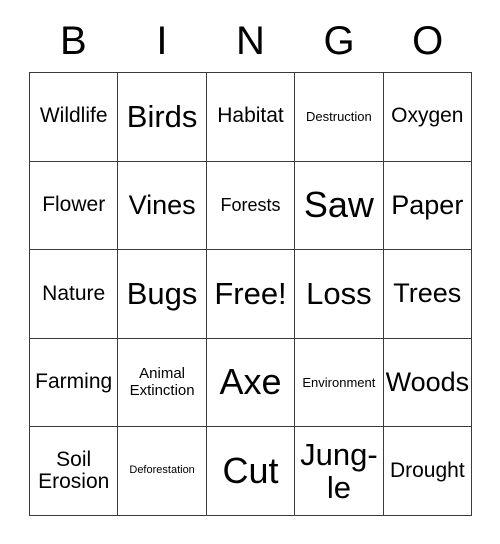 This screenshot has width=500, height=544. I want to click on bingo-header-row: B I N G O, so click(250, 41).